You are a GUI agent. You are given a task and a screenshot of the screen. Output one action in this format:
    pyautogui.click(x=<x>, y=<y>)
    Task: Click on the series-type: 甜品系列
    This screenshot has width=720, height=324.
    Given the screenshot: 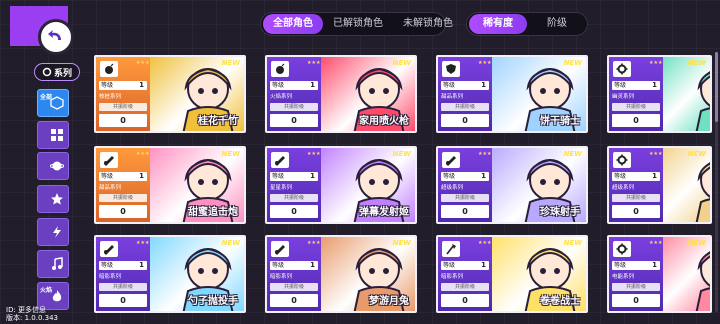 What is the action you would take?
    pyautogui.click(x=452, y=97)
    